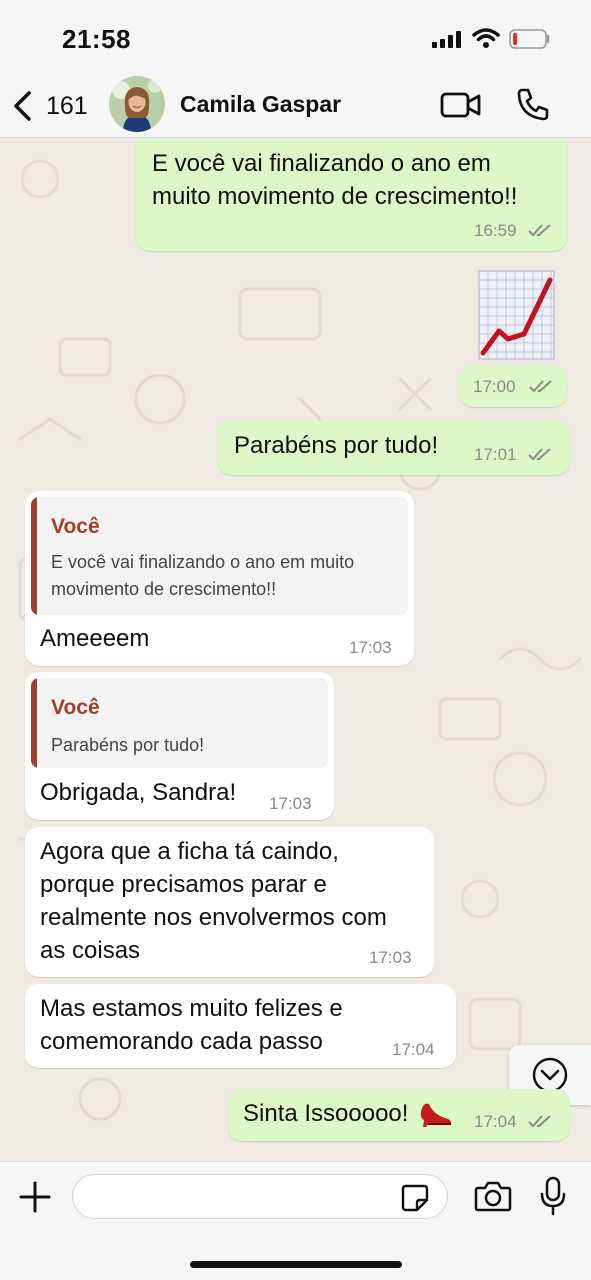  What do you see at coordinates (495, 230) in the screenshot?
I see `message-time: 16:59` at bounding box center [495, 230].